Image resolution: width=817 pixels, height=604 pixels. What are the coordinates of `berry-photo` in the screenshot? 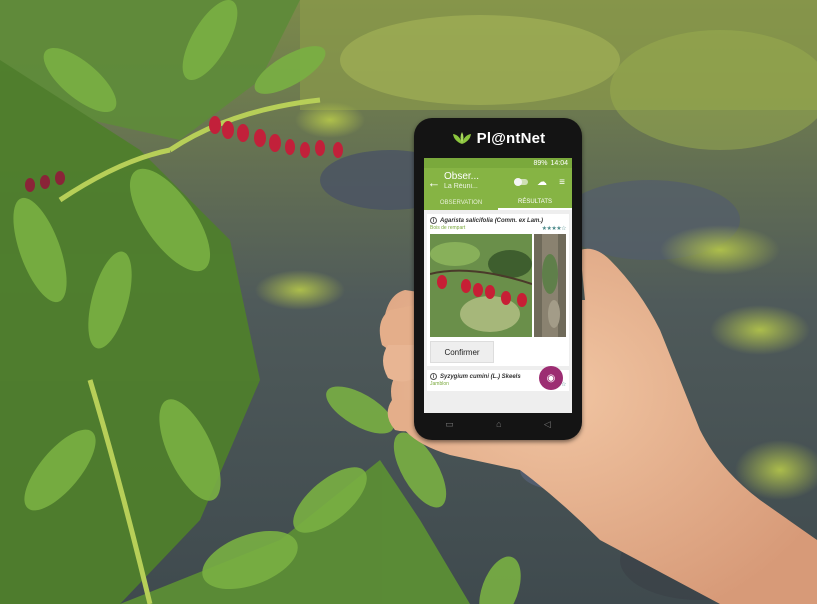 It's located at (481, 285).